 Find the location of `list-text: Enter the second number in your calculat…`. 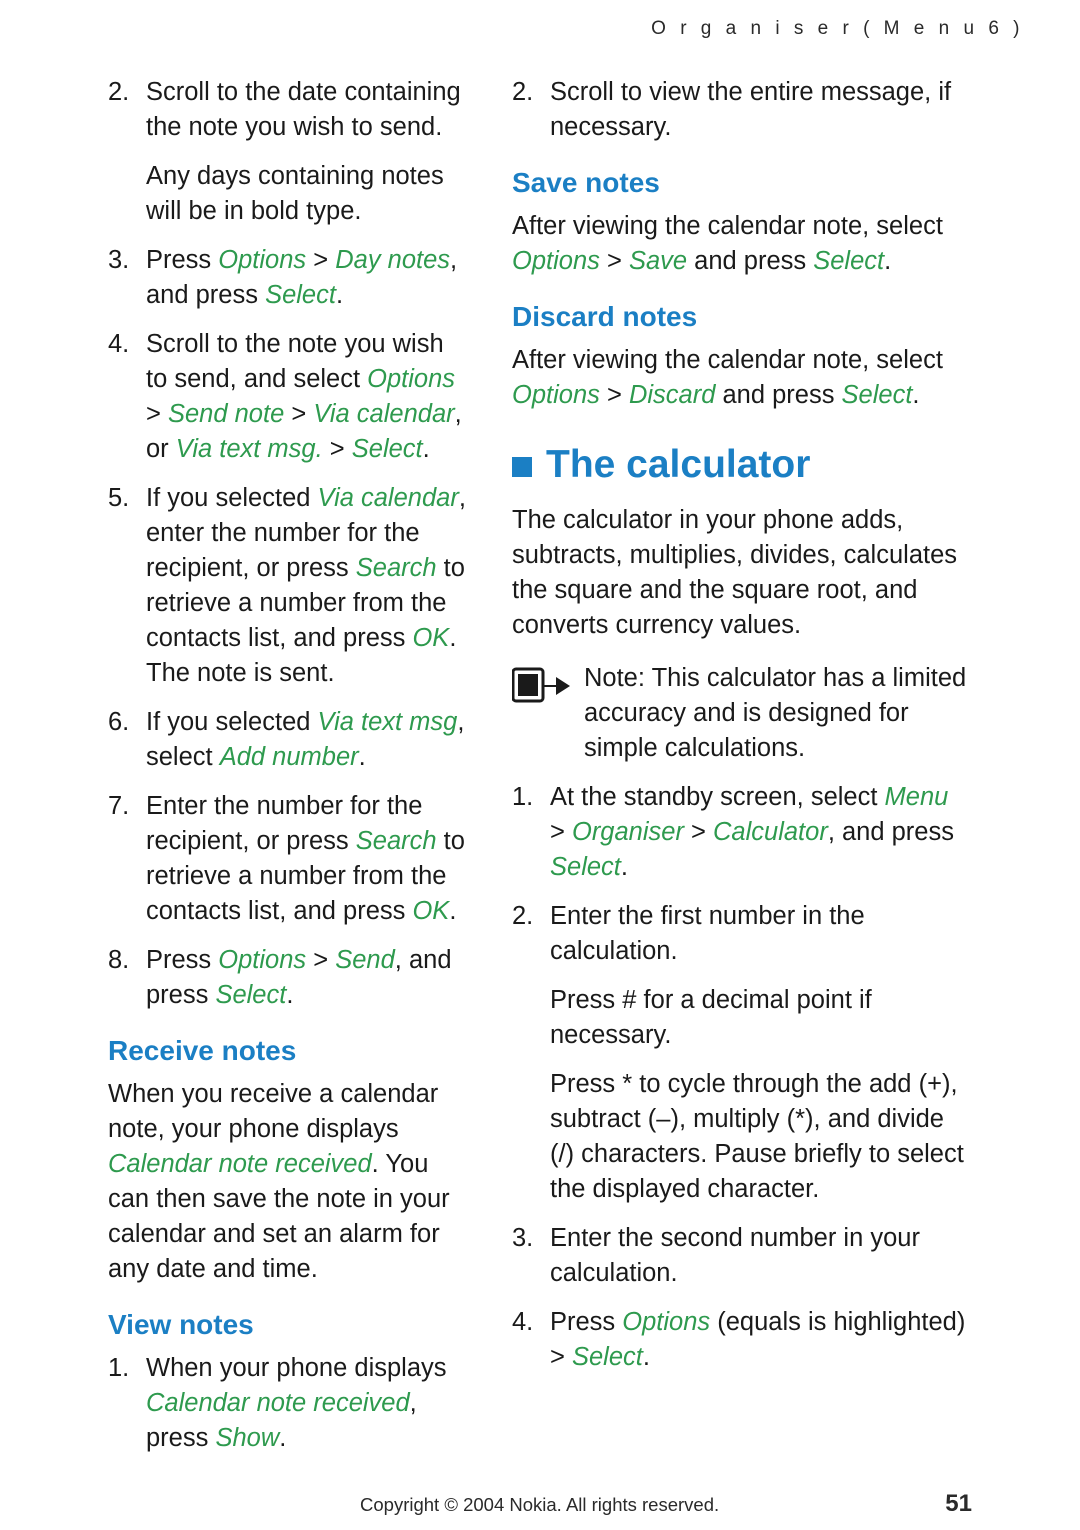

list-text: Enter the second number in your calculat… is located at coordinates (735, 1255).